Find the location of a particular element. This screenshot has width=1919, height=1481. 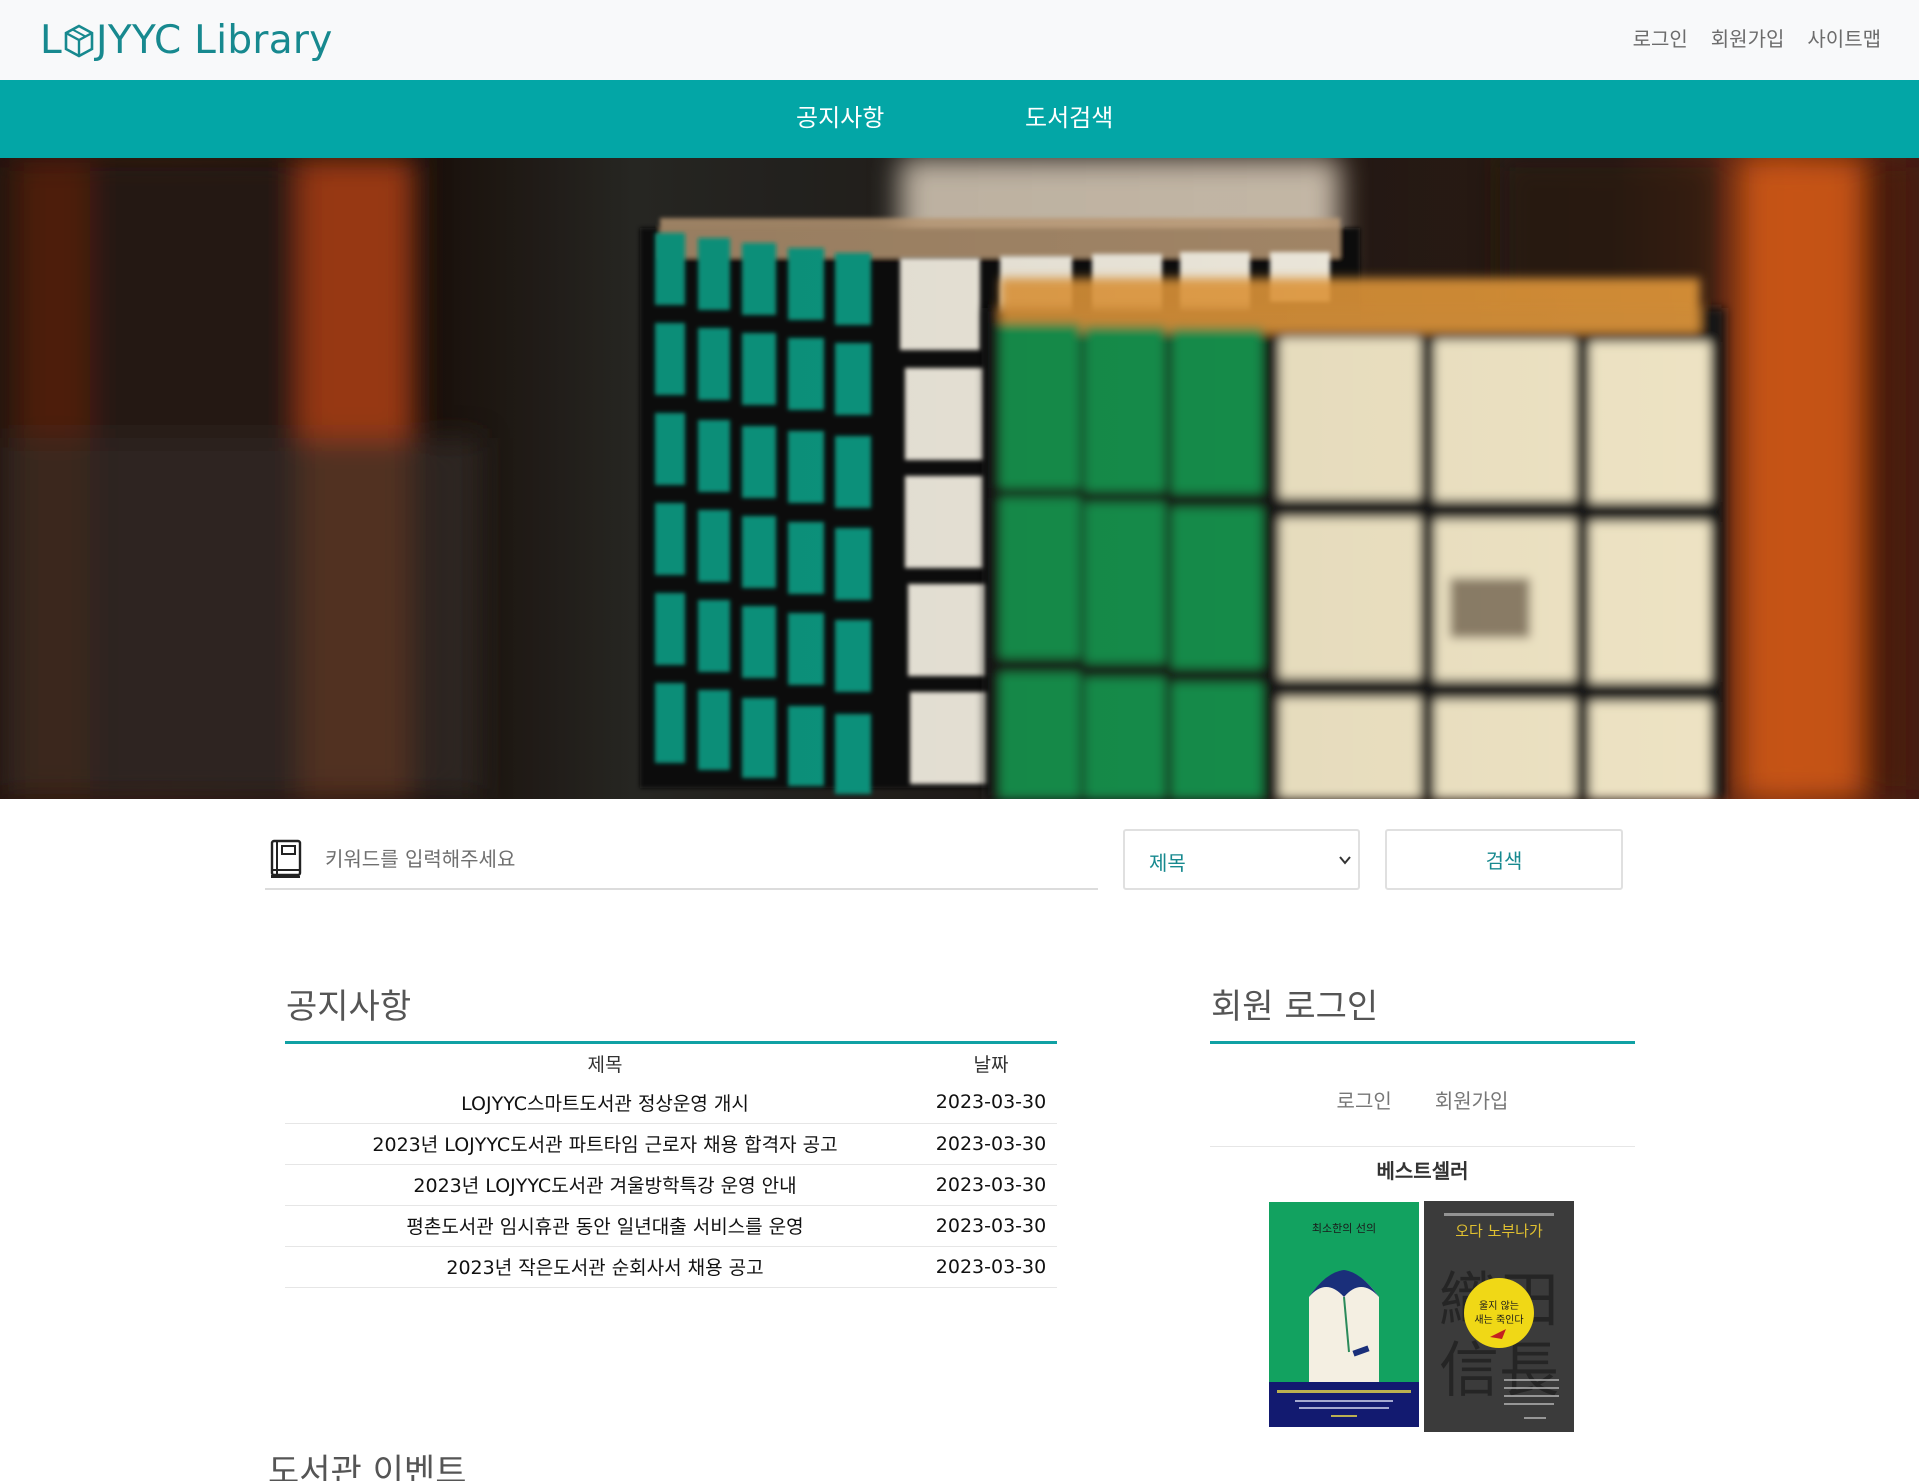

book-cover-art: 최소한의 선의 is located at coordinates (1344, 1314).